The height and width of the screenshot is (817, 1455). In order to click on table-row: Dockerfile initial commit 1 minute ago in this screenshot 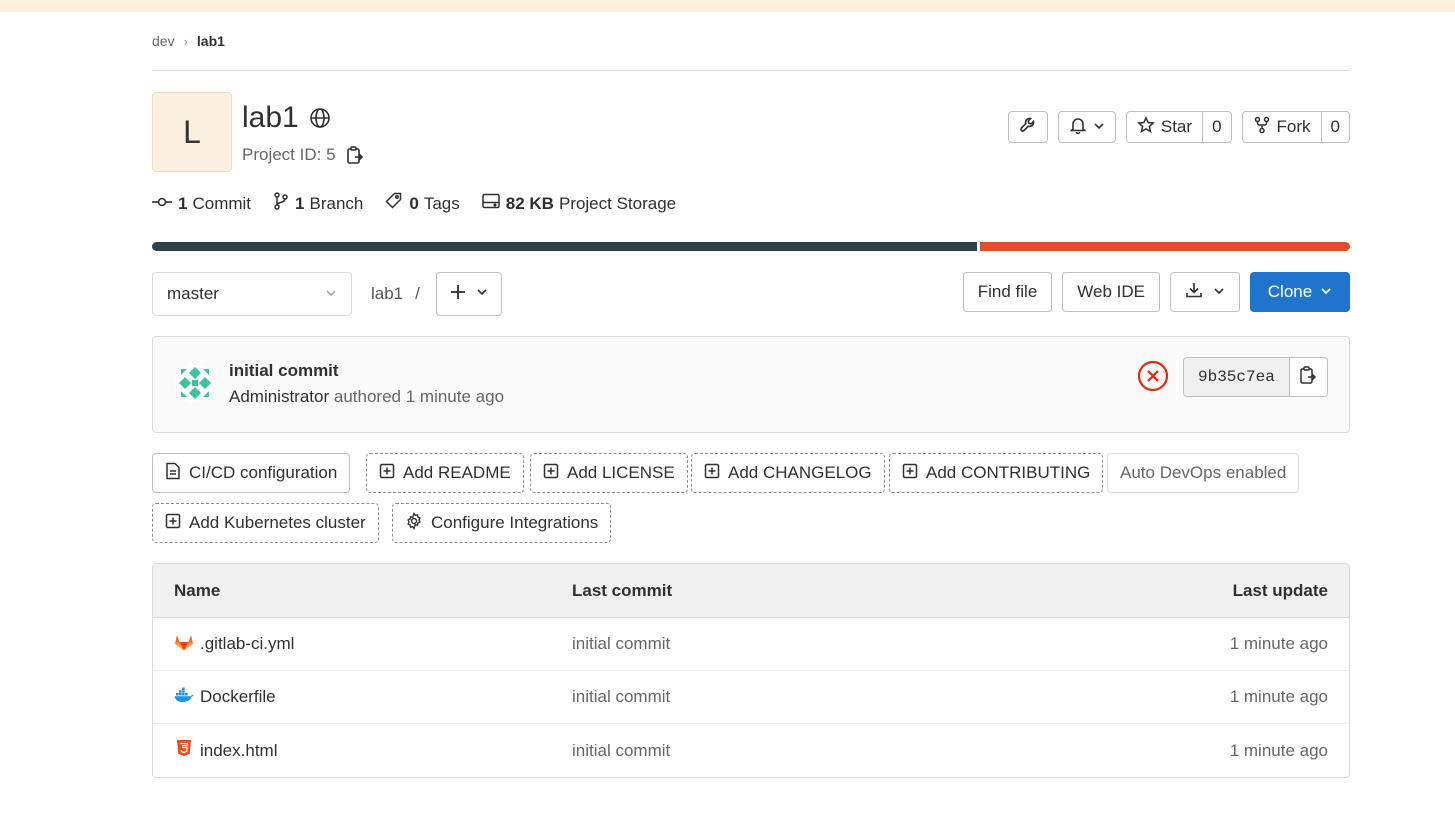, I will do `click(751, 697)`.